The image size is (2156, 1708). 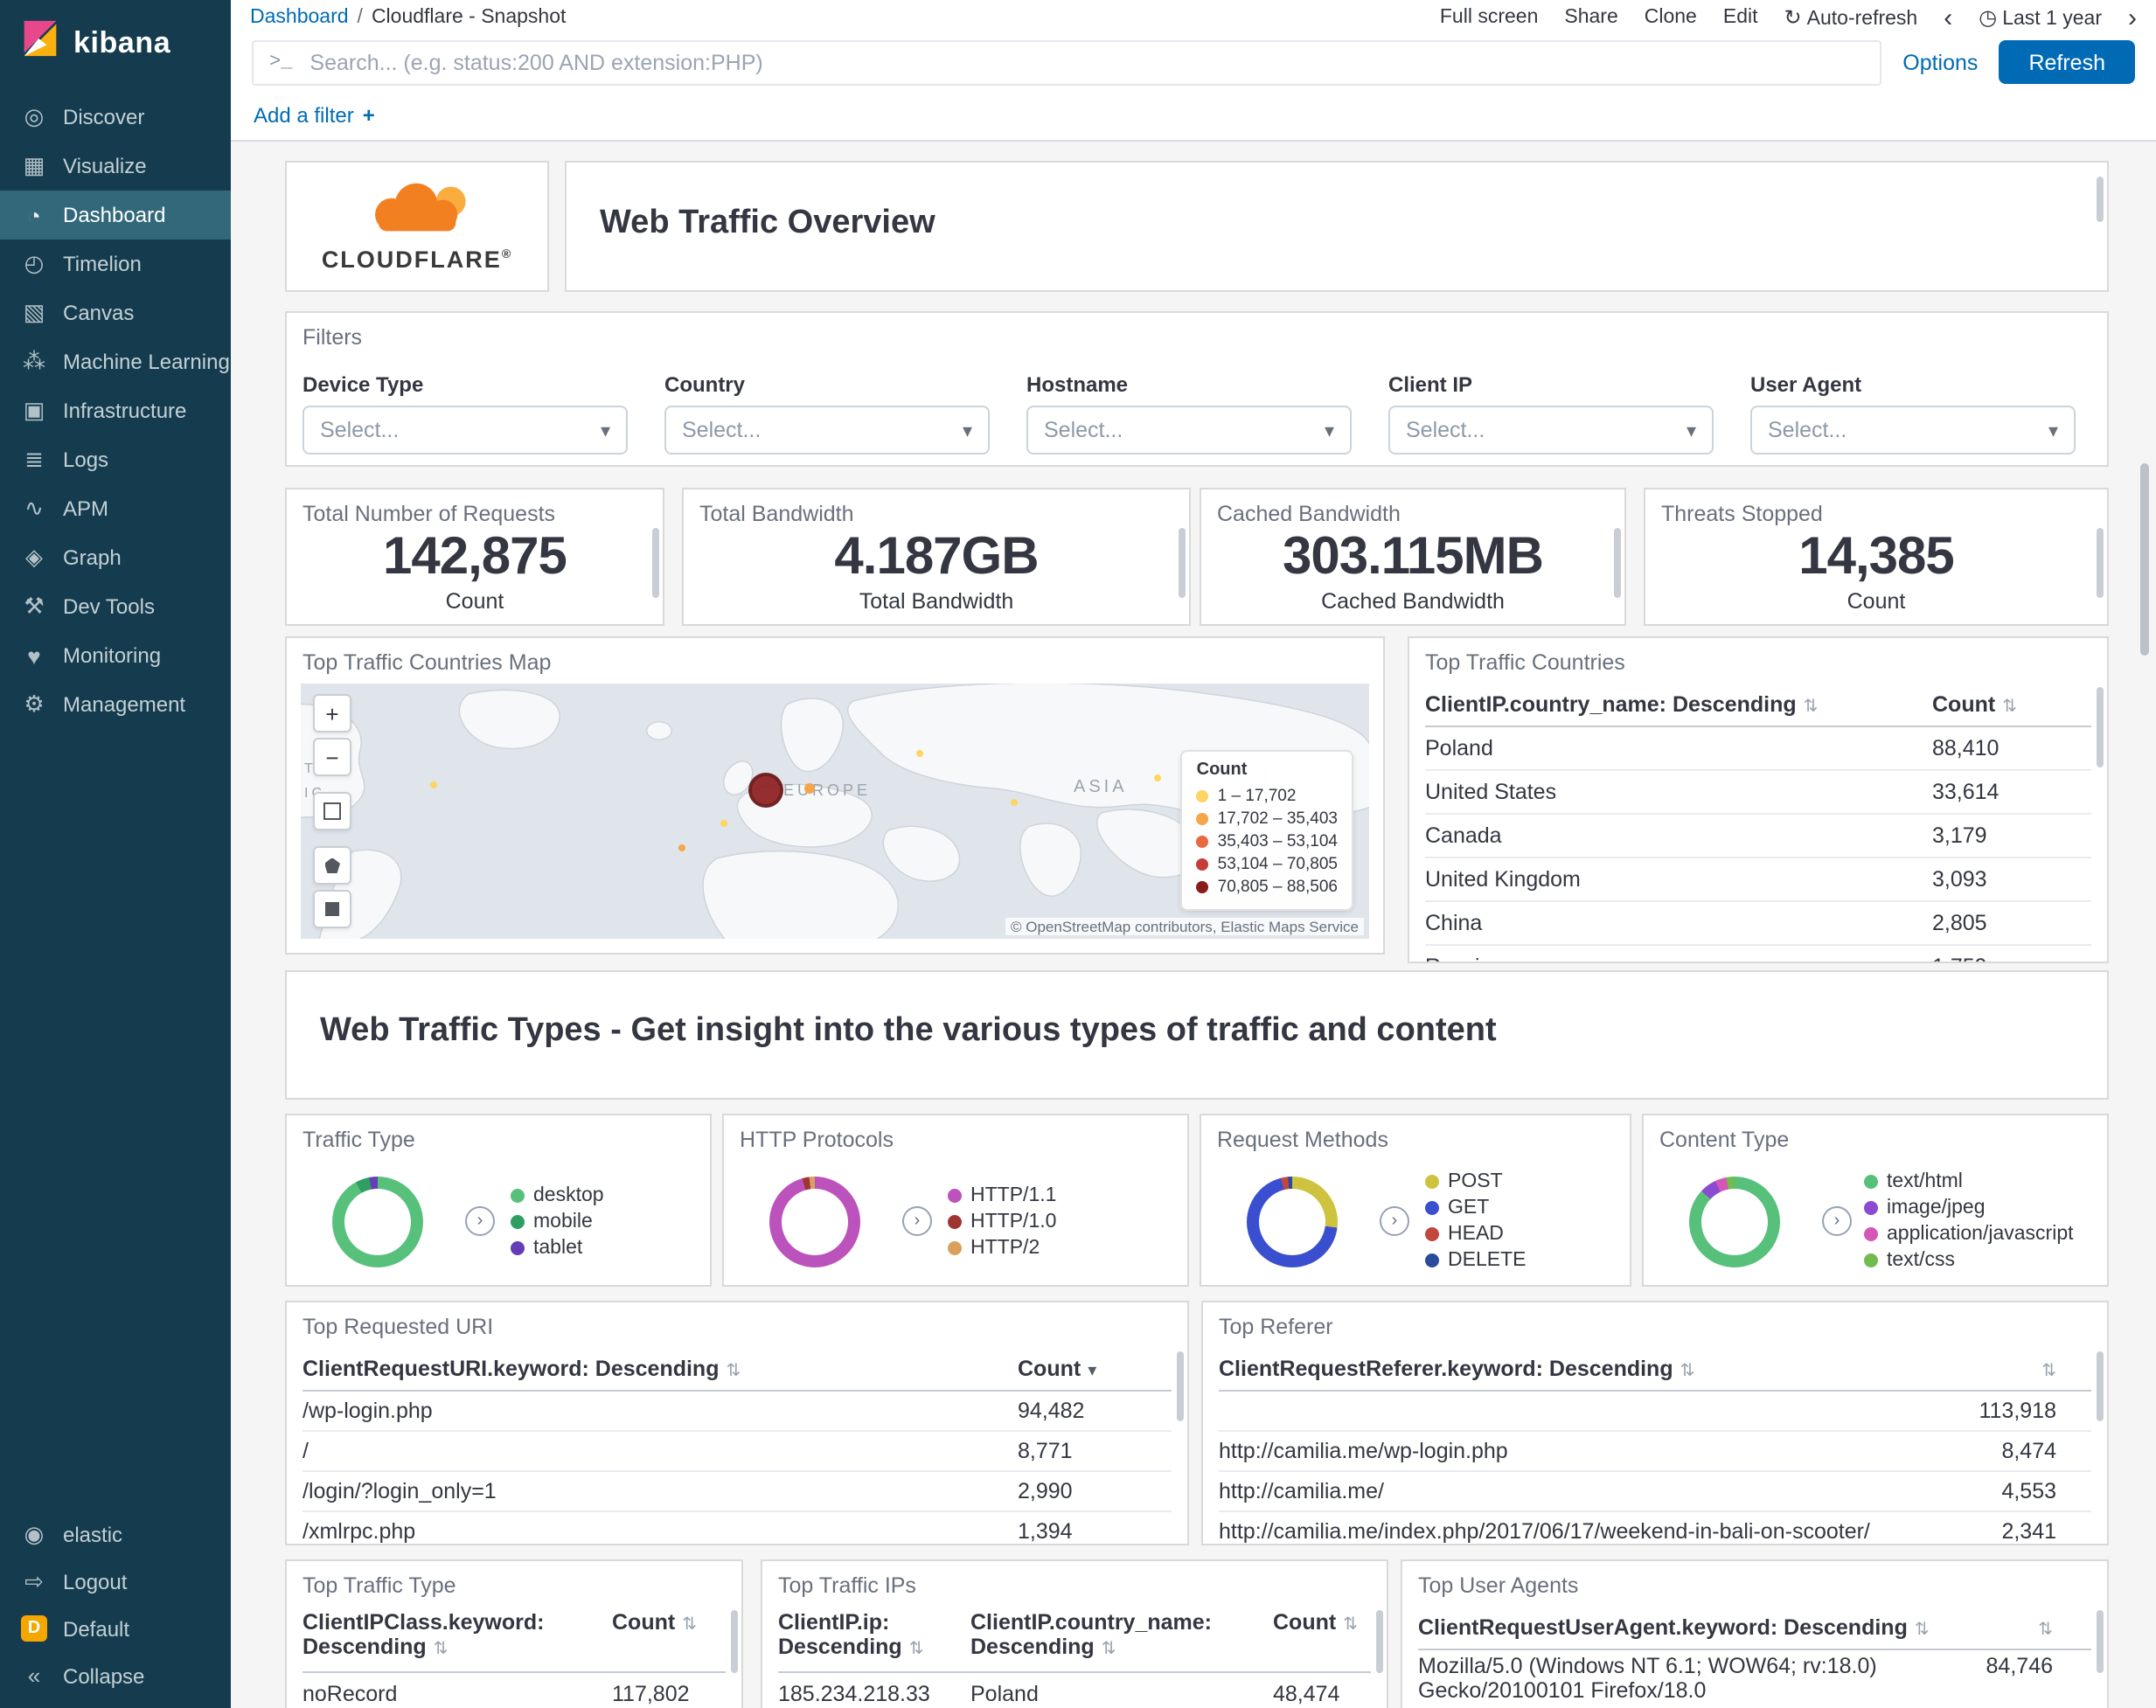 What do you see at coordinates (304, 114) in the screenshot?
I see `add-filter-link: Add a filter` at bounding box center [304, 114].